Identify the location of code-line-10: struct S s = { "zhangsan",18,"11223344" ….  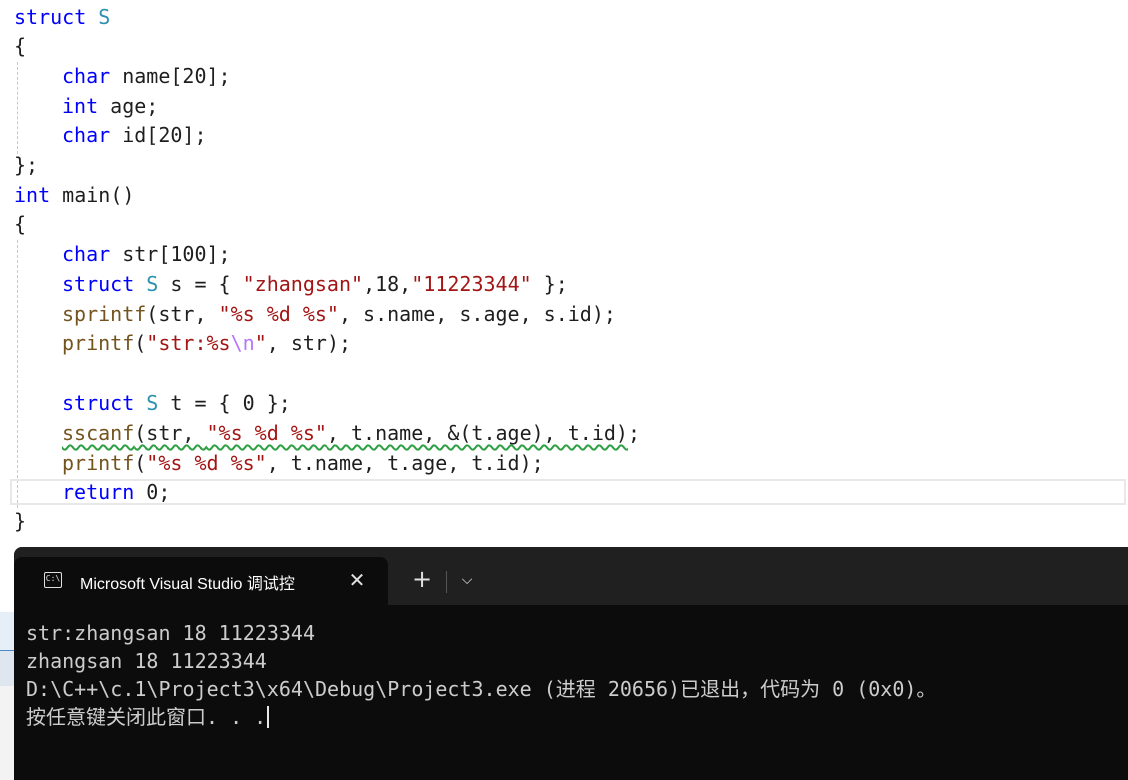
(315, 284).